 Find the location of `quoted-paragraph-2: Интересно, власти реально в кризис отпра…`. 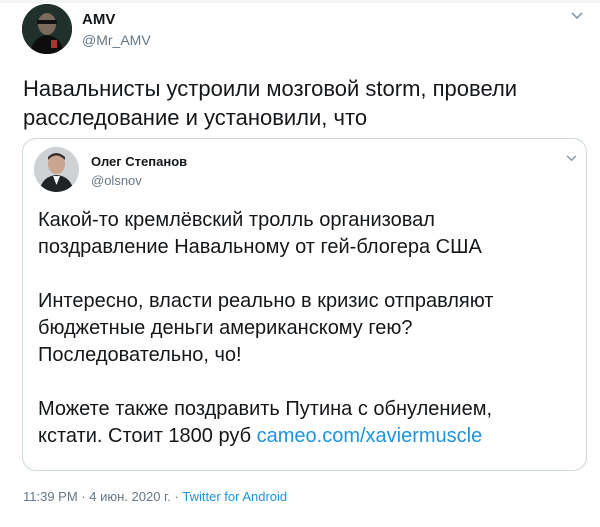

quoted-paragraph-2: Интересно, власти реально в кризис отпра… is located at coordinates (308, 328).